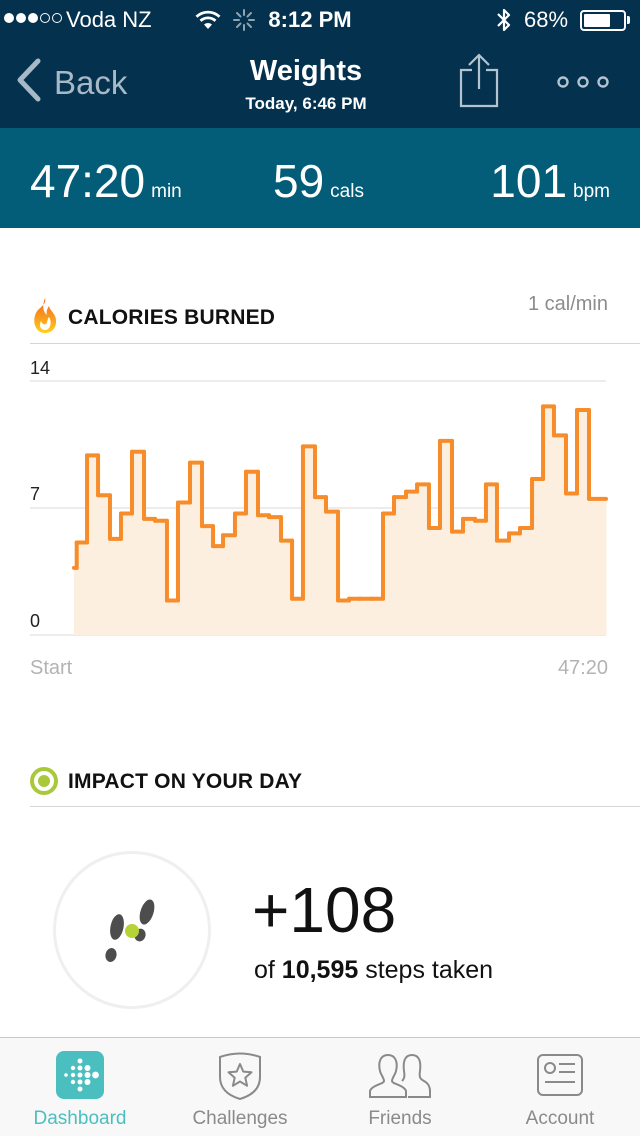 This screenshot has height=1136, width=640. Describe the element at coordinates (479, 83) in the screenshot. I see `share-icon` at that location.